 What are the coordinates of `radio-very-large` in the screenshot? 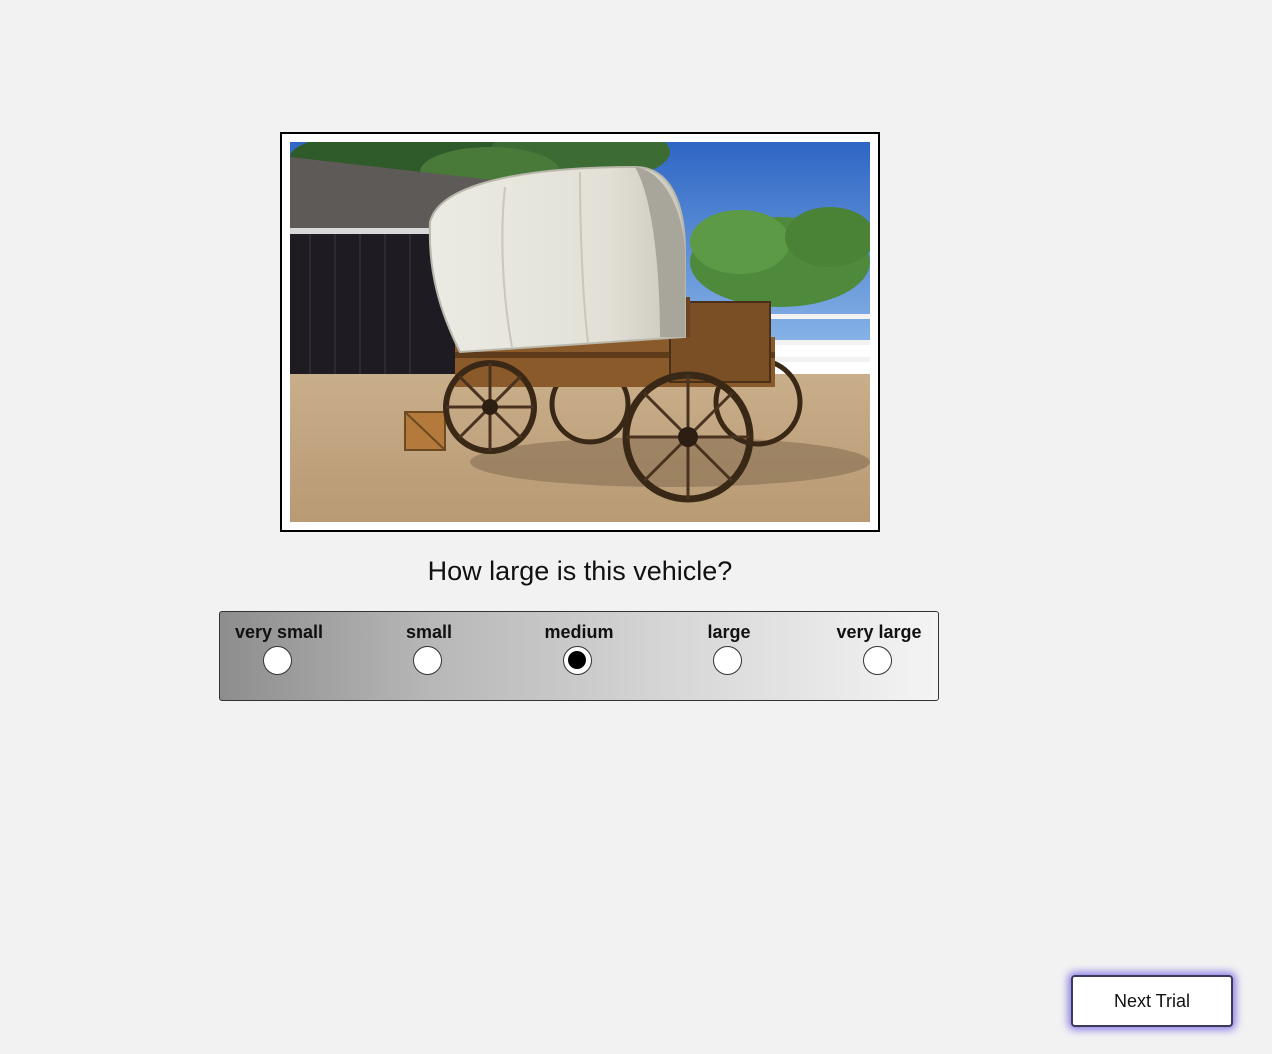 It's located at (877, 660).